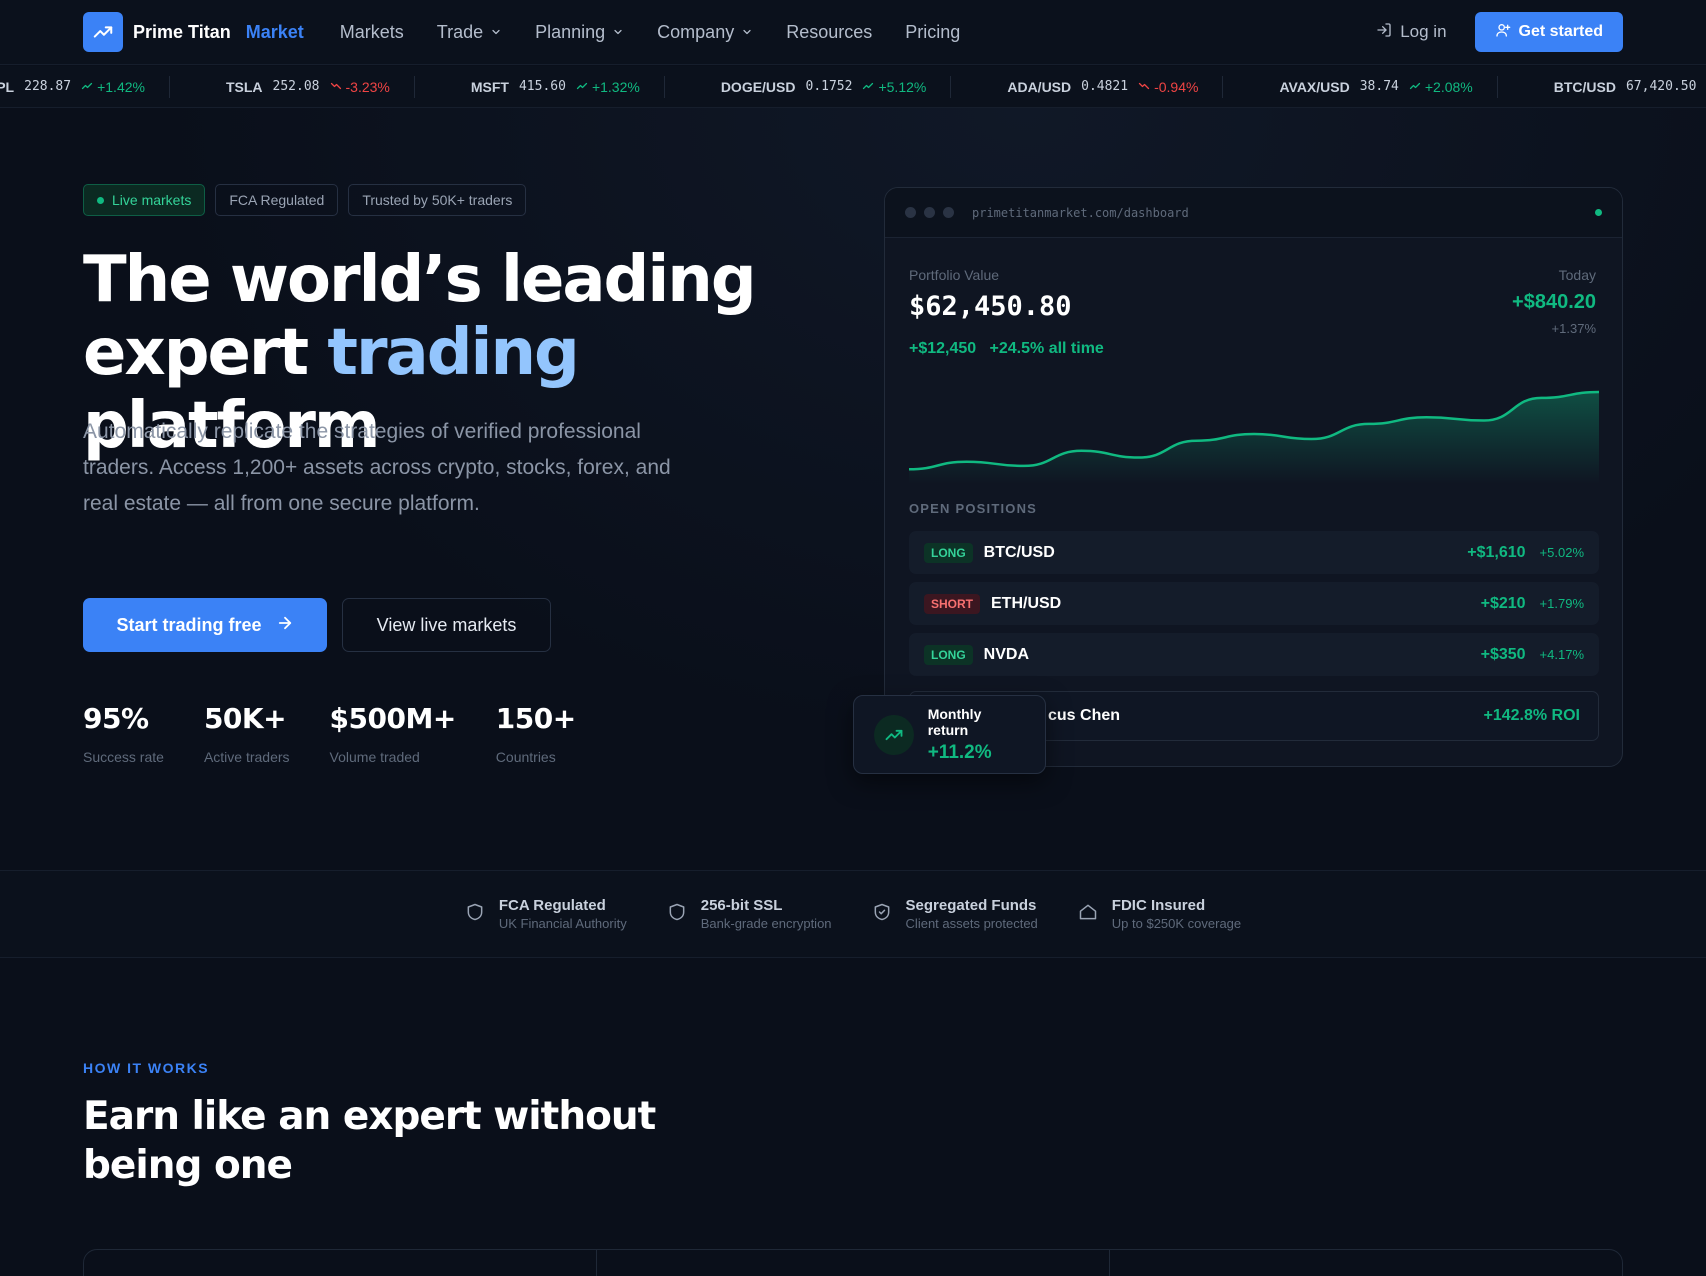 Image resolution: width=1706 pixels, height=1276 pixels. What do you see at coordinates (615, 86) in the screenshot?
I see `ticker-change-value: +1.32%` at bounding box center [615, 86].